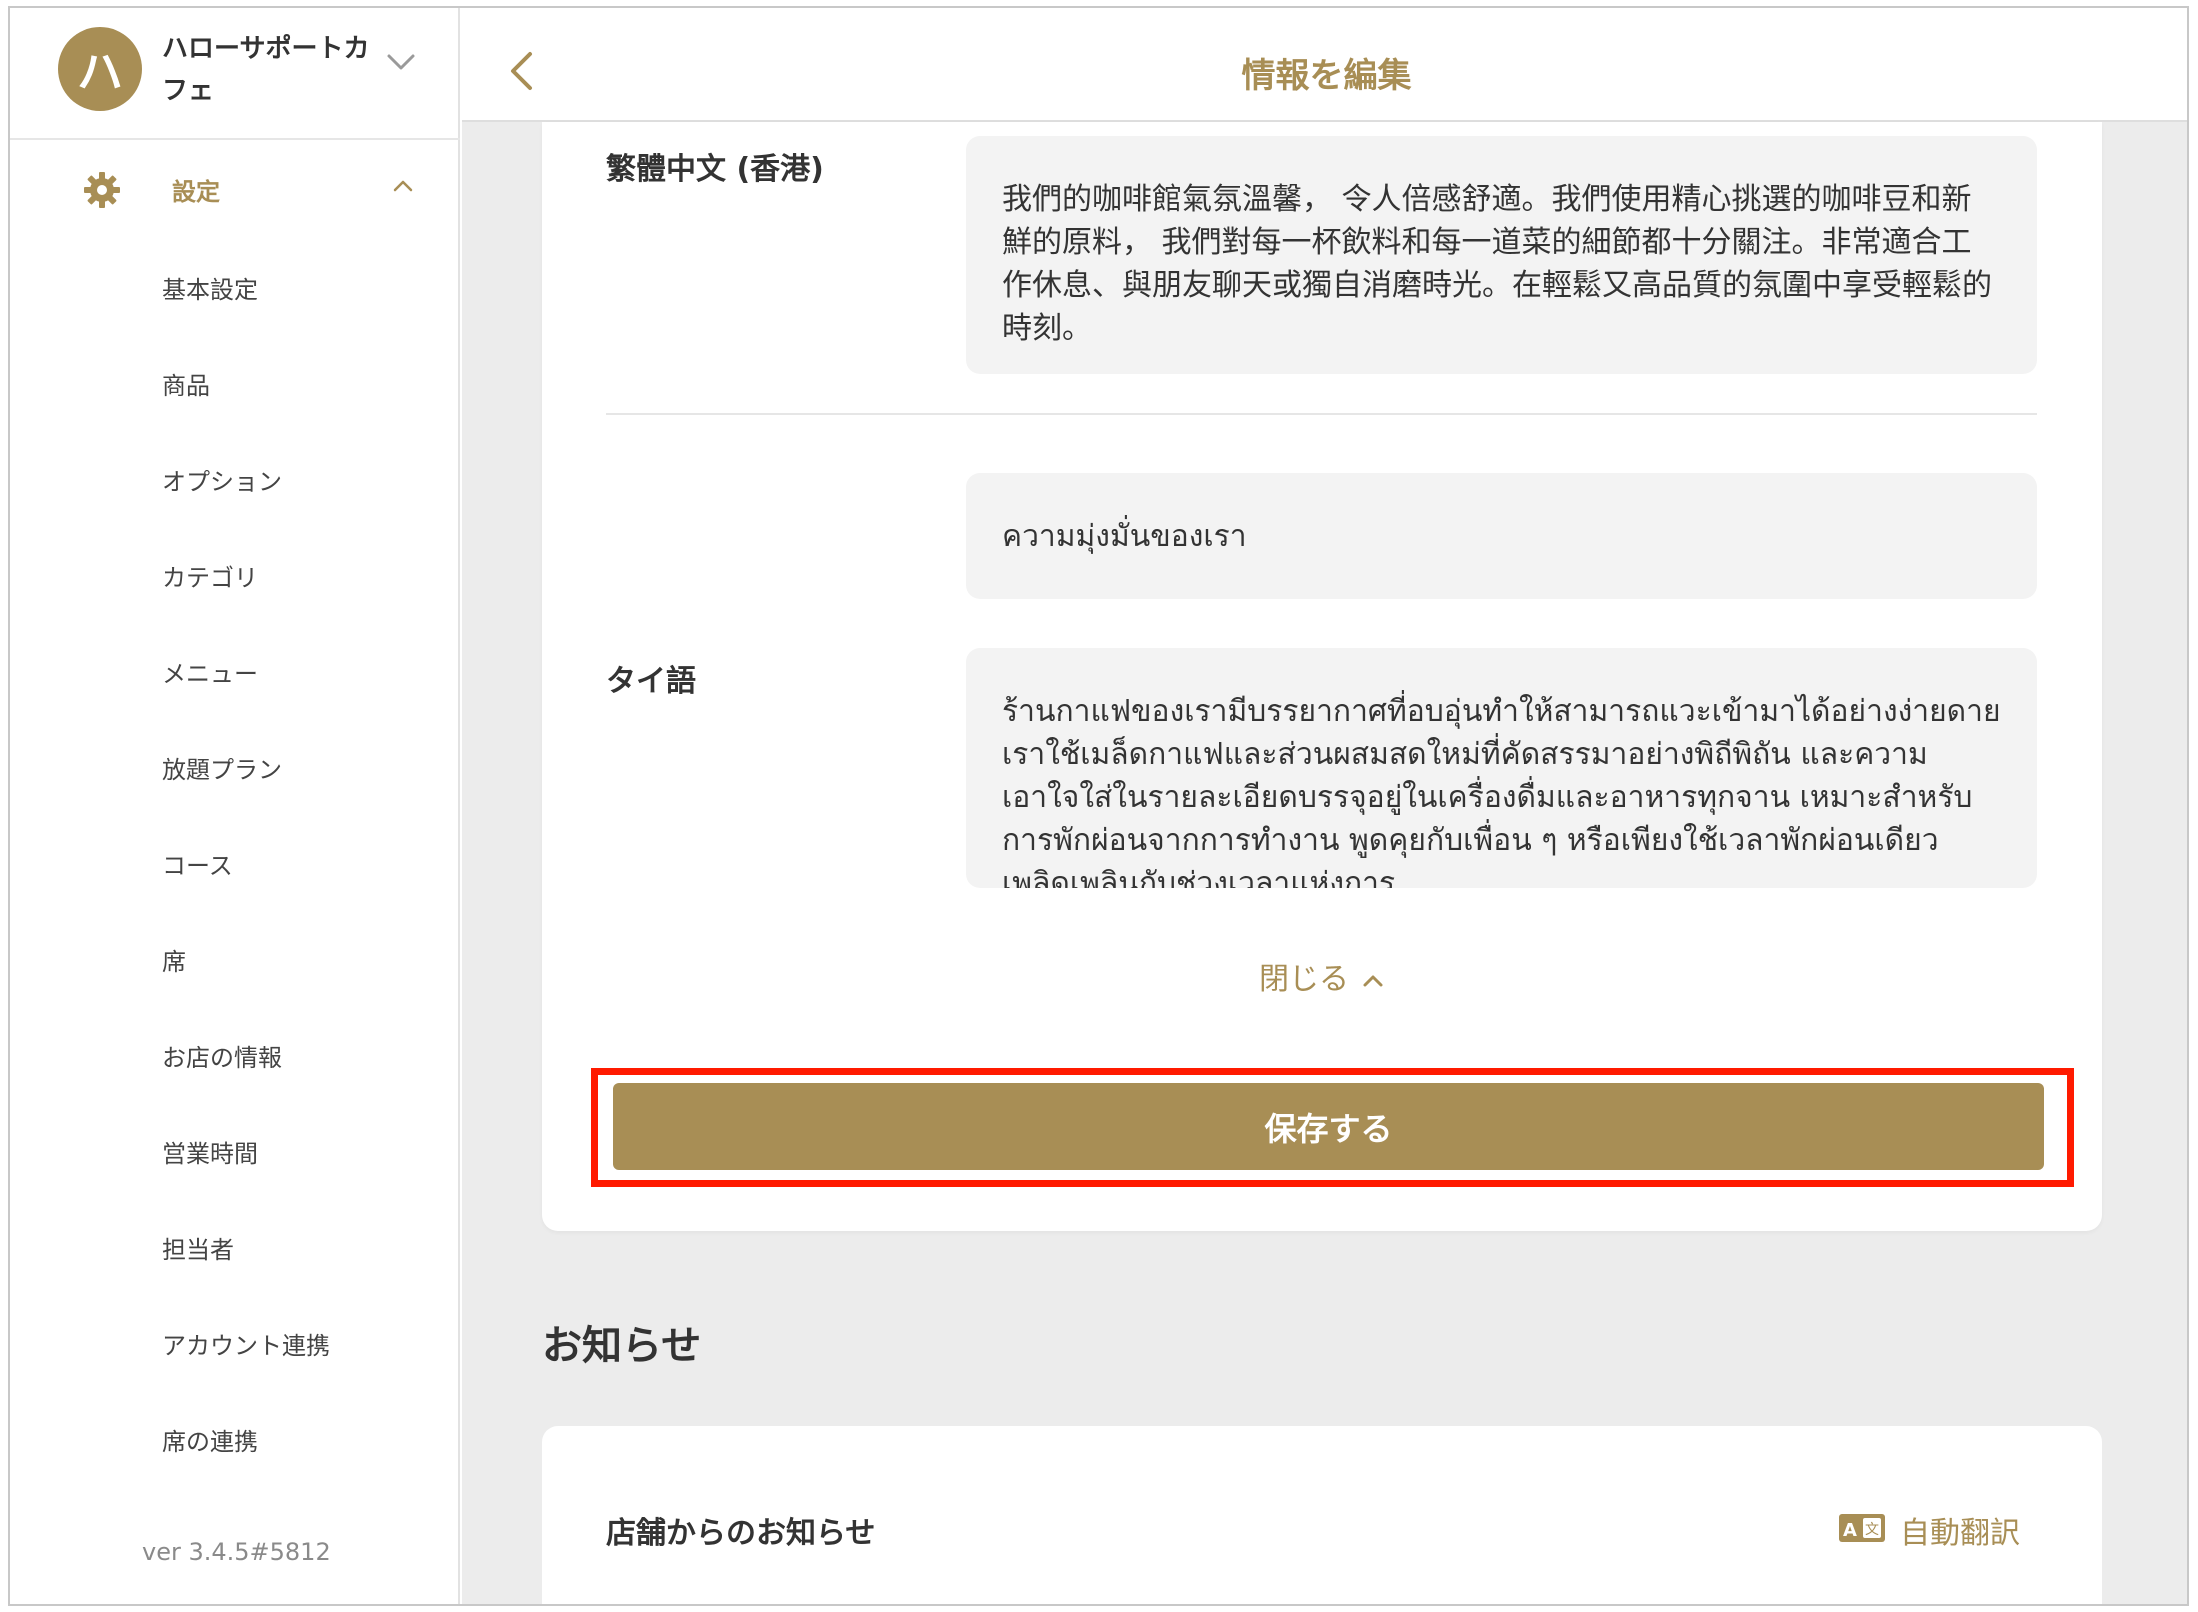  I want to click on gear-icon, so click(102, 190).